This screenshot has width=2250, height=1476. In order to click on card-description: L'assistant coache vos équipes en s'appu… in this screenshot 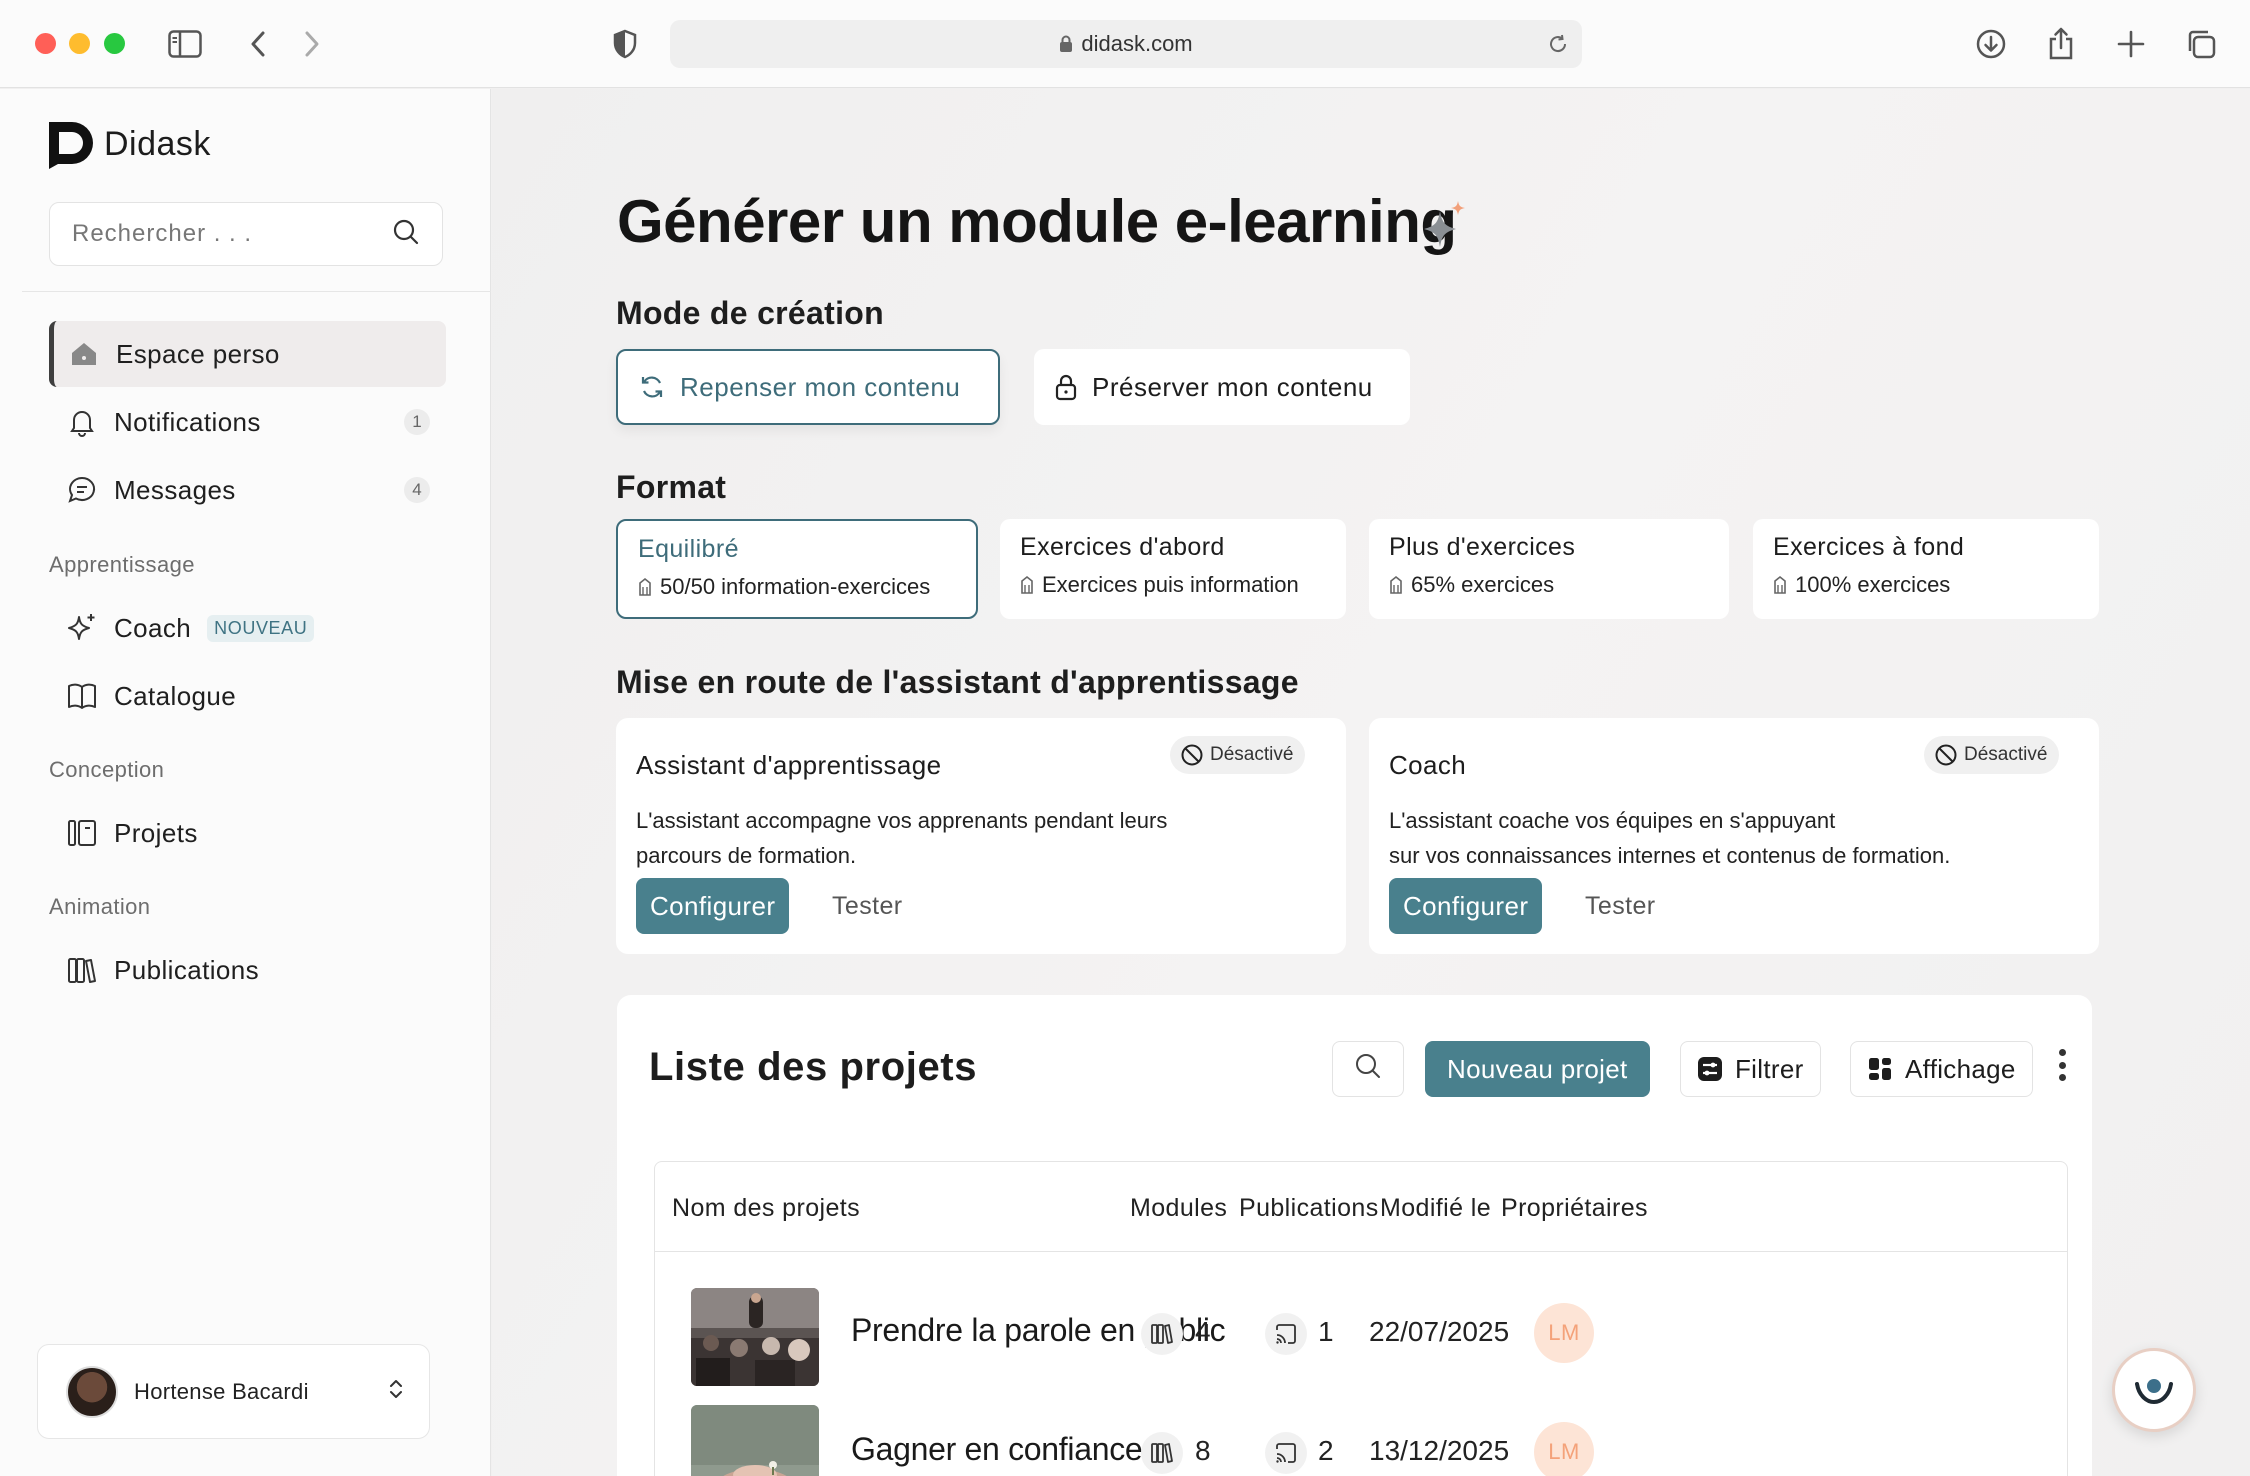, I will do `click(1729, 838)`.